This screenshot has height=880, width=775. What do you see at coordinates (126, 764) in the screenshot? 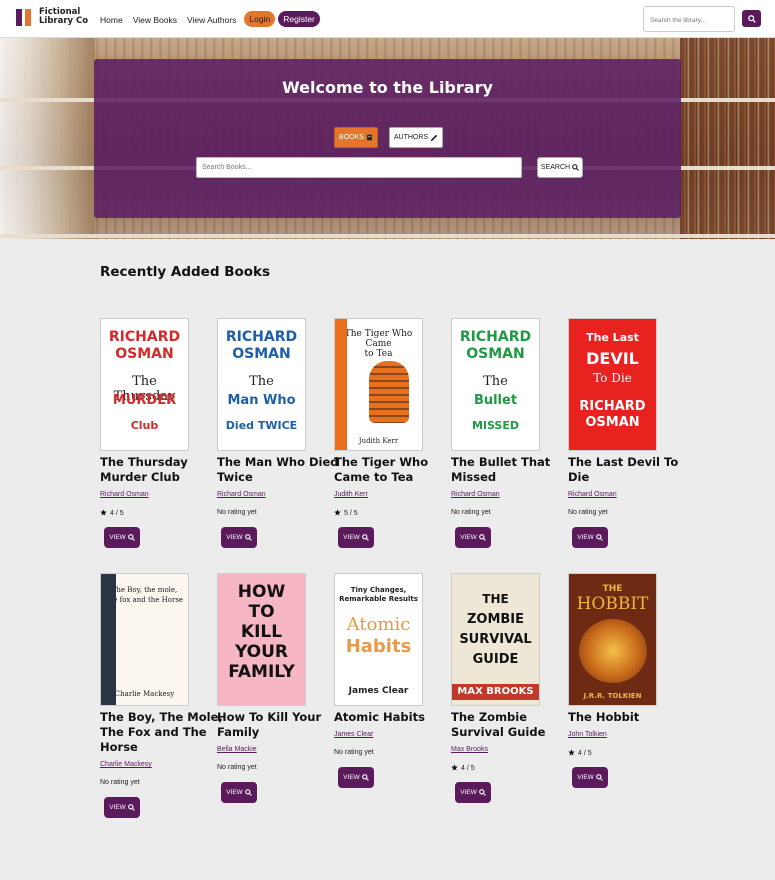
I see `book-author-link: Charlie Mackesy` at bounding box center [126, 764].